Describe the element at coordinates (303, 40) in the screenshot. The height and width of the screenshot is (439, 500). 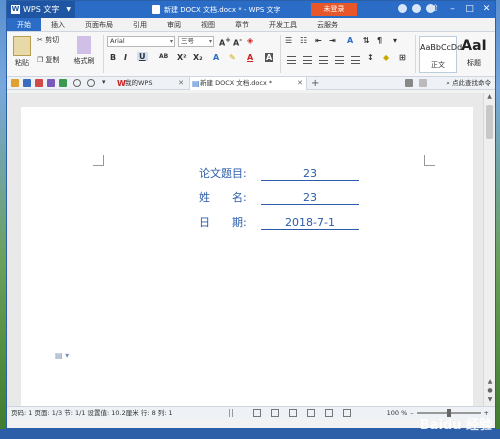
I see `numbering-icon: ☷` at that location.